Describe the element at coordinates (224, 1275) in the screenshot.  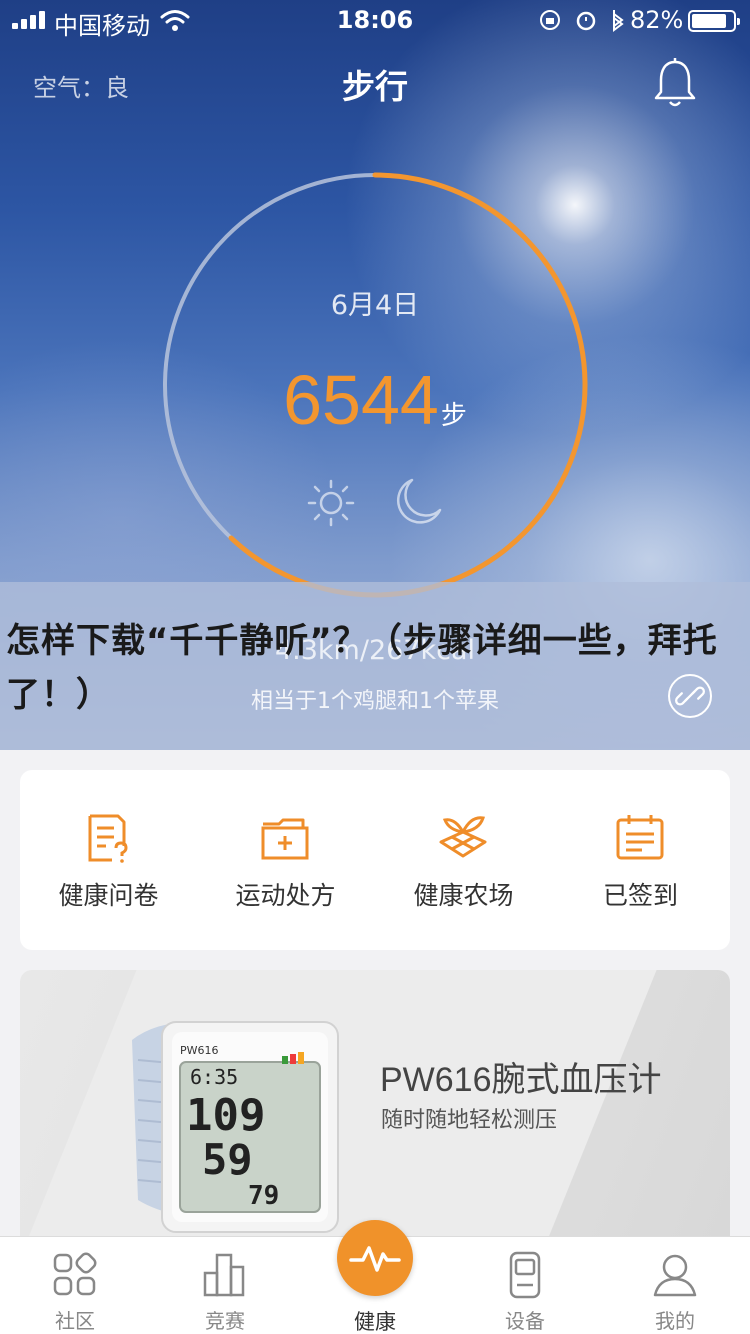
I see `competition-icon` at that location.